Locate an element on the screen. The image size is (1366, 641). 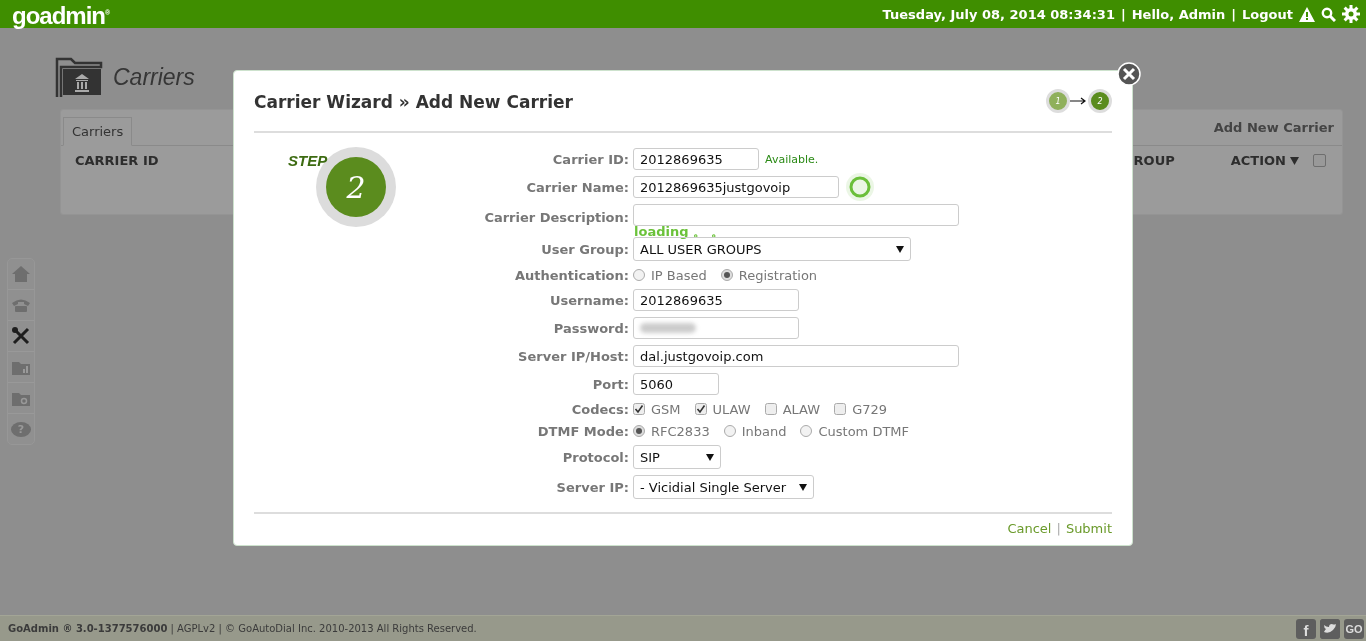
select-field: ALL USER GROUPS is located at coordinates (772, 249).